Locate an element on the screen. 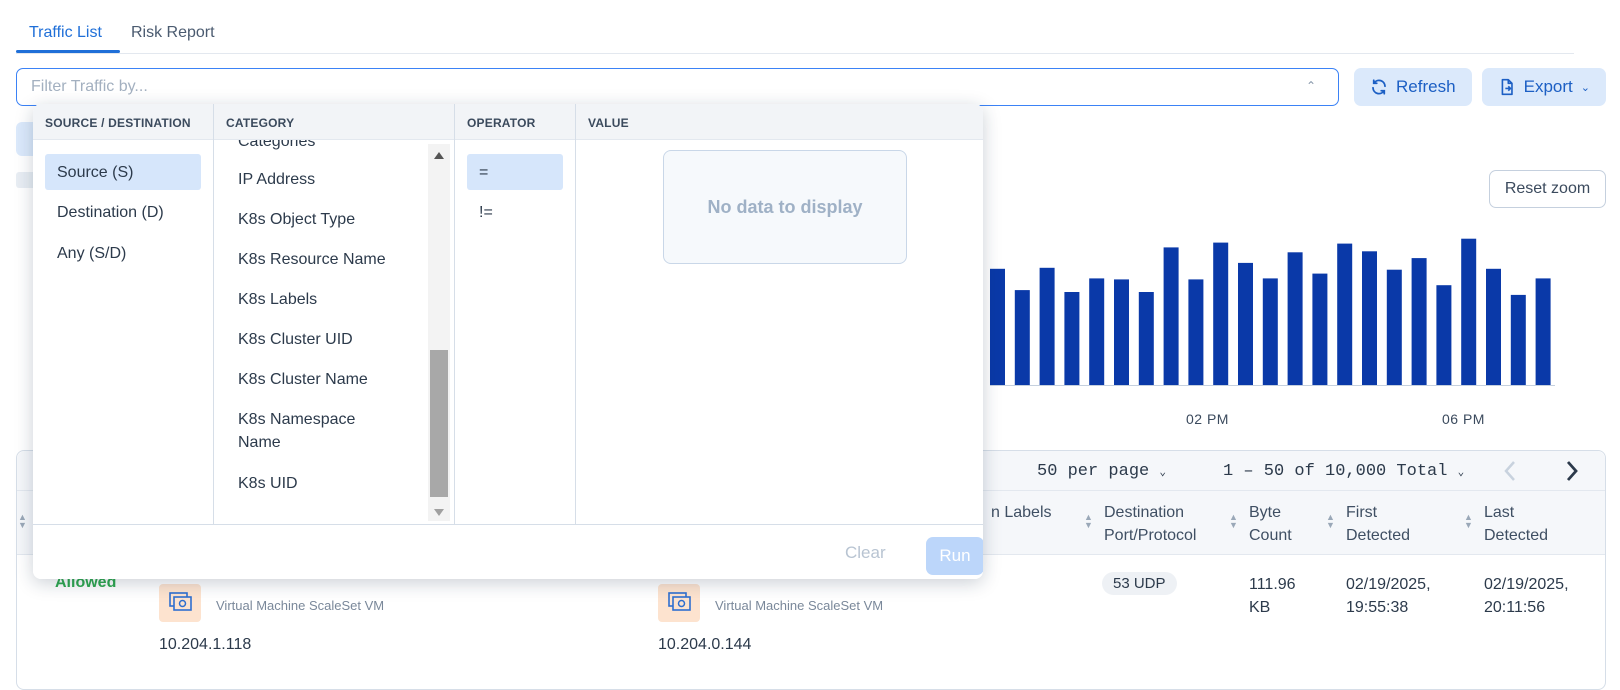 Image resolution: width=1620 pixels, height=690 pixels. traffic-bar-chart is located at coordinates (1272, 312).